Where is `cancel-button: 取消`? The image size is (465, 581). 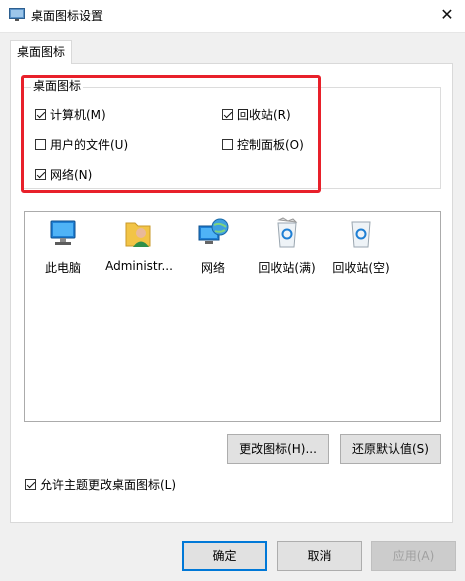 cancel-button: 取消 is located at coordinates (319, 556).